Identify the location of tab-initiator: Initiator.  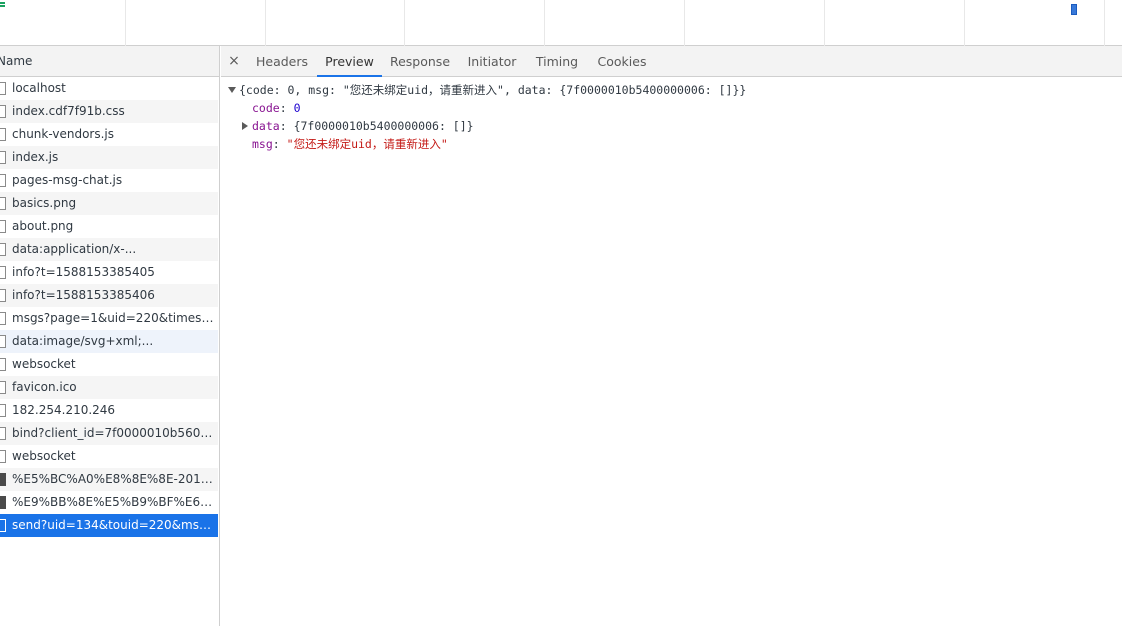
(492, 61).